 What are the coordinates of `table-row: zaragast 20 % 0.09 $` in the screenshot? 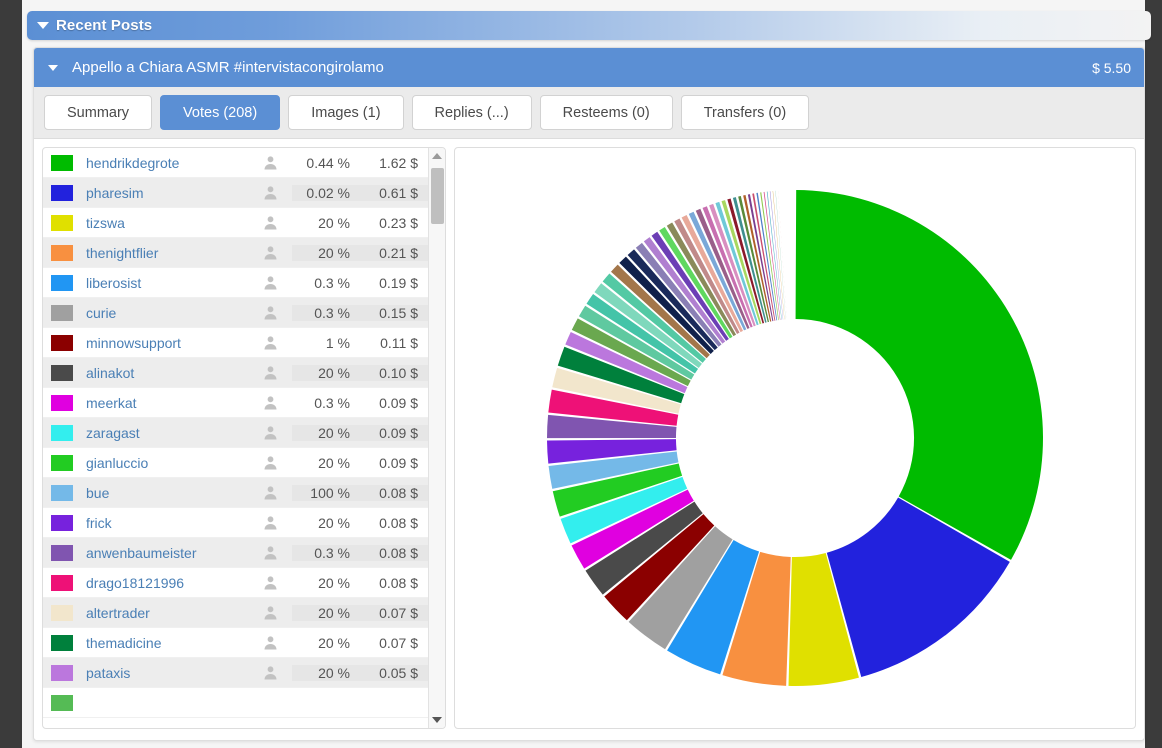 It's located at (235, 433).